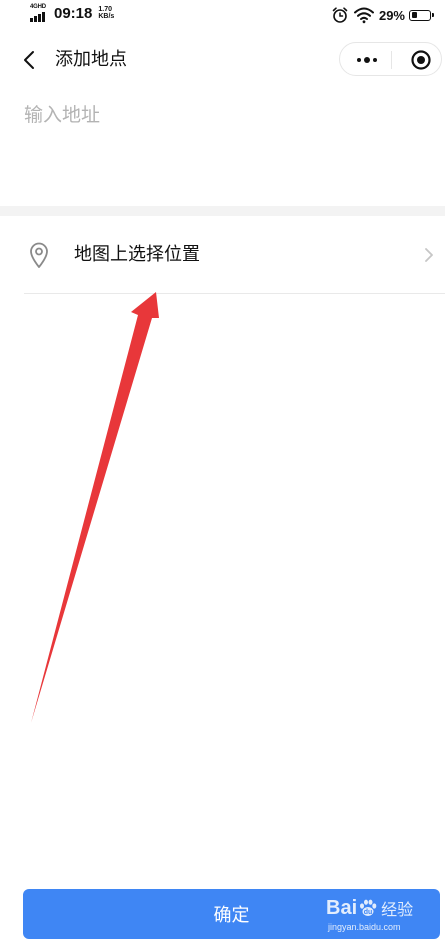 Image resolution: width=445 pixels, height=943 pixels. I want to click on section-gap, so click(222, 211).